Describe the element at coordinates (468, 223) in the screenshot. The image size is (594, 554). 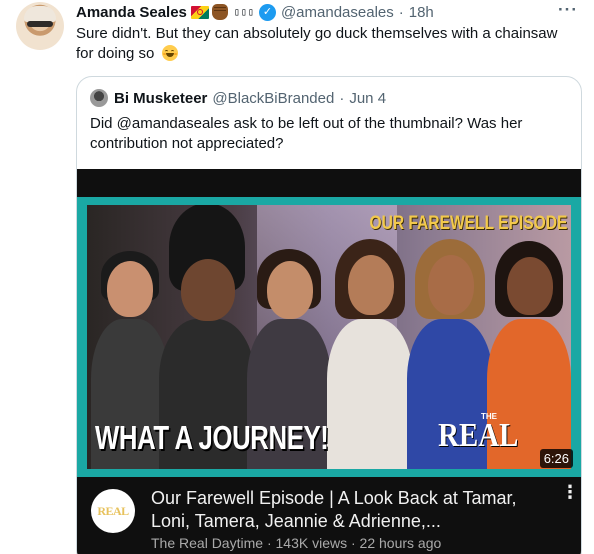
I see `thumbnail-banner-text: OUR FAREWELL EPISODE` at that location.